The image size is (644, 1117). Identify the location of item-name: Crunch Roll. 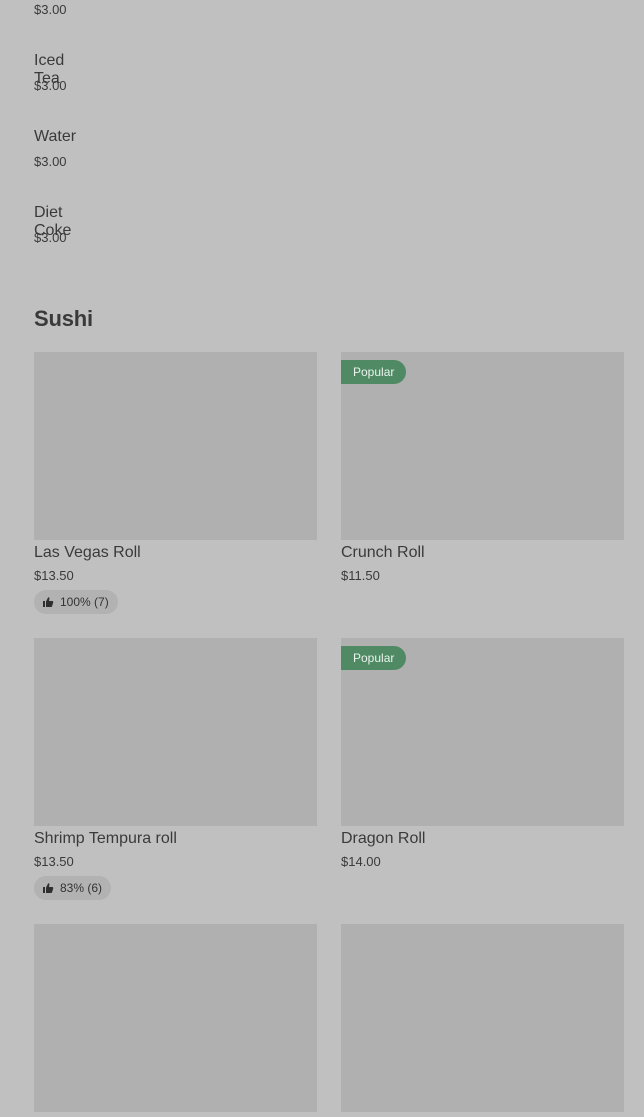
(383, 552).